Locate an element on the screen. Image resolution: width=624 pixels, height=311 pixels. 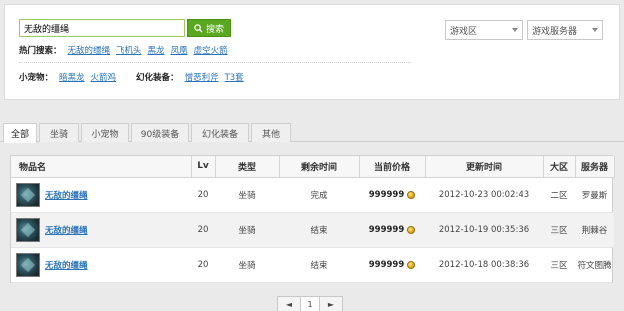
tab-pets: 小宠物 is located at coordinates (105, 132).